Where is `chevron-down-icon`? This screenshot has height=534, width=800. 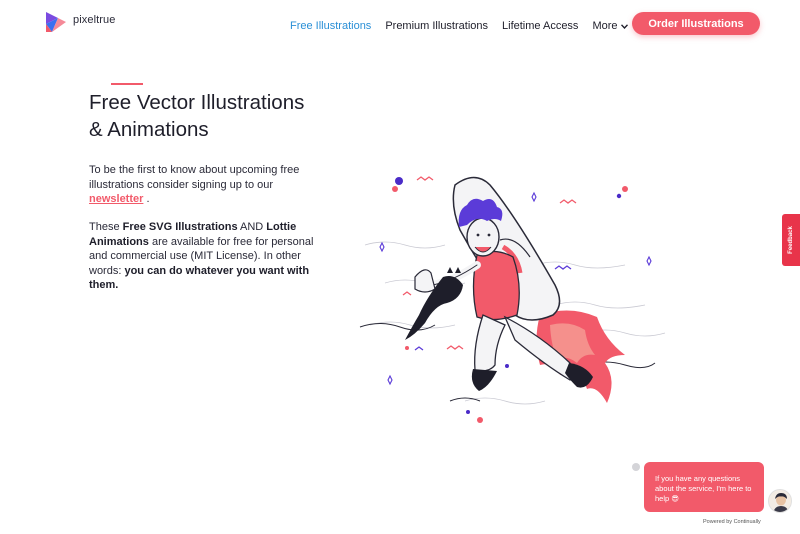
chevron-down-icon is located at coordinates (624, 26).